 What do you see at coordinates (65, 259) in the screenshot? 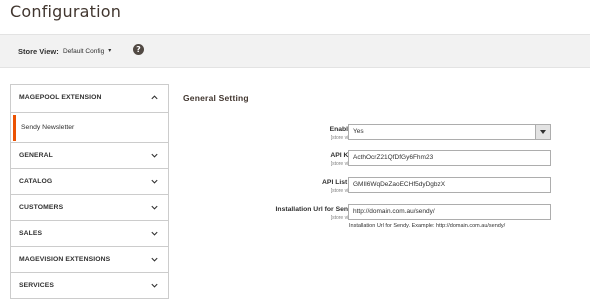
I see `sidebar-section-label: MAGEVISION EXTENSIONS` at bounding box center [65, 259].